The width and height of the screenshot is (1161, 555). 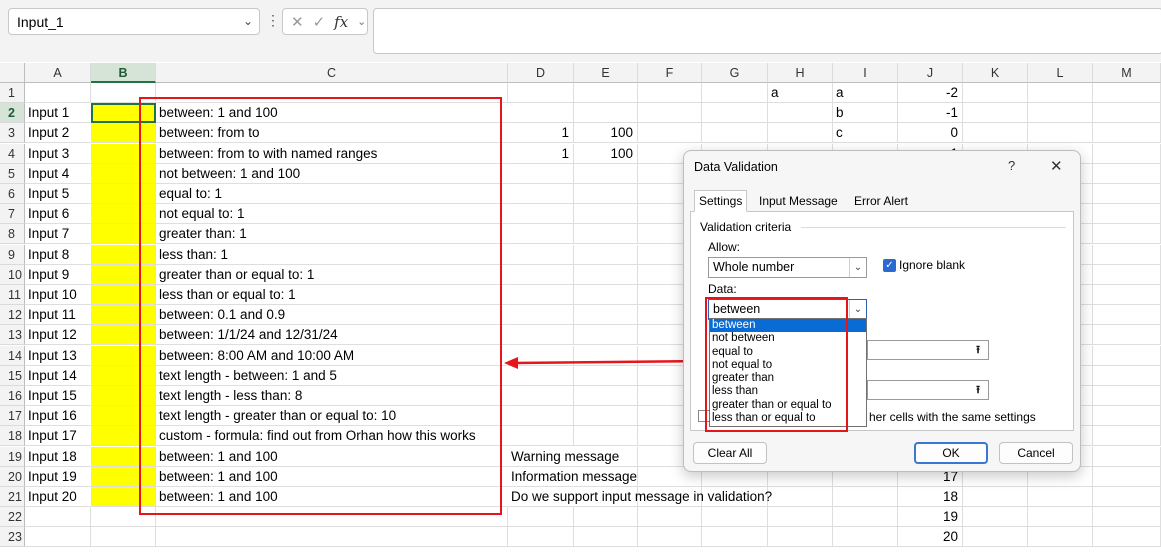 I want to click on row-header-16: 16, so click(x=12, y=396).